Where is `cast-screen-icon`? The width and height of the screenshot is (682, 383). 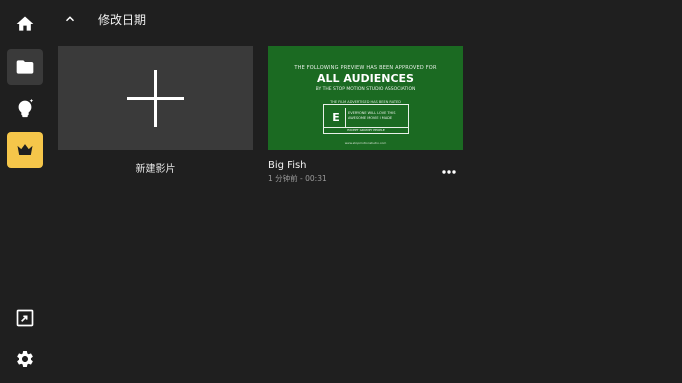 cast-screen-icon is located at coordinates (25, 318).